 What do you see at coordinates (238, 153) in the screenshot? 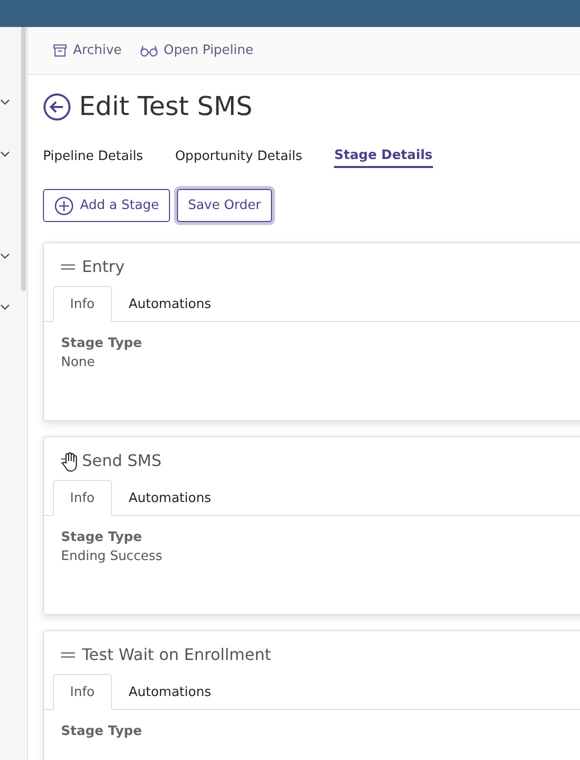
I see `tab: Opportunity Details` at bounding box center [238, 153].